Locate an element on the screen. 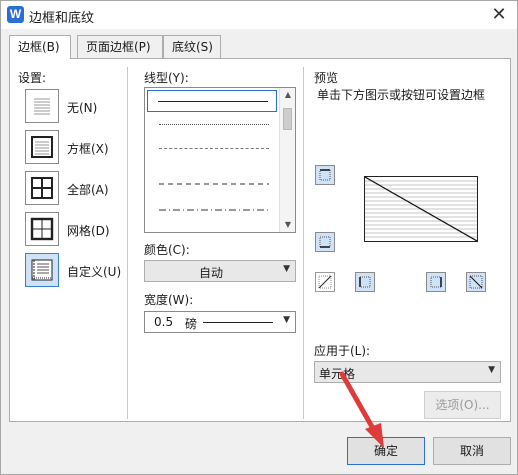 The height and width of the screenshot is (475, 518). none-border-icon is located at coordinates (42, 106).